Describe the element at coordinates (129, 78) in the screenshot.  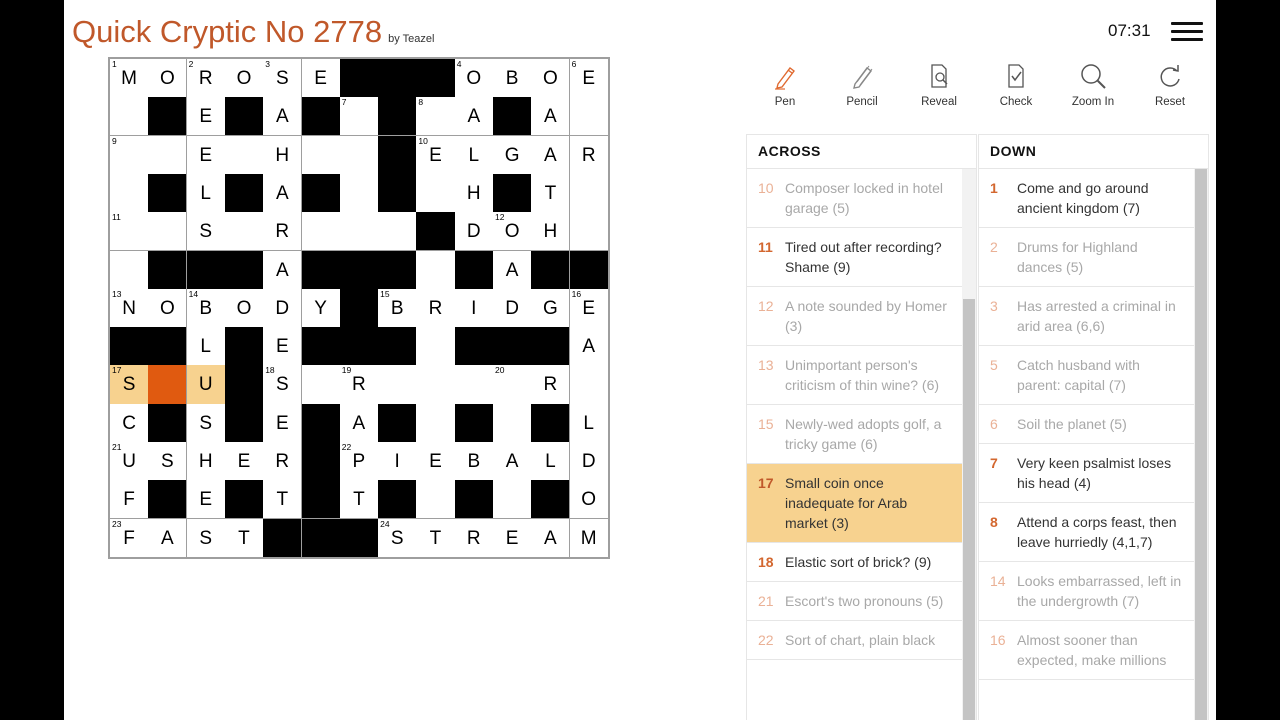
I see `grid-cell: 1M` at that location.